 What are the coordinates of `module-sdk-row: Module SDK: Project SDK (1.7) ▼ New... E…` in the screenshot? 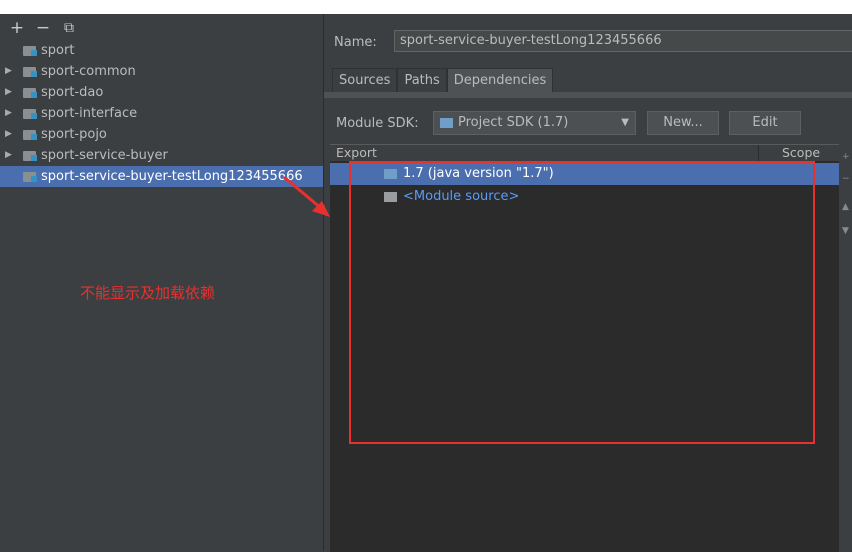 It's located at (568, 123).